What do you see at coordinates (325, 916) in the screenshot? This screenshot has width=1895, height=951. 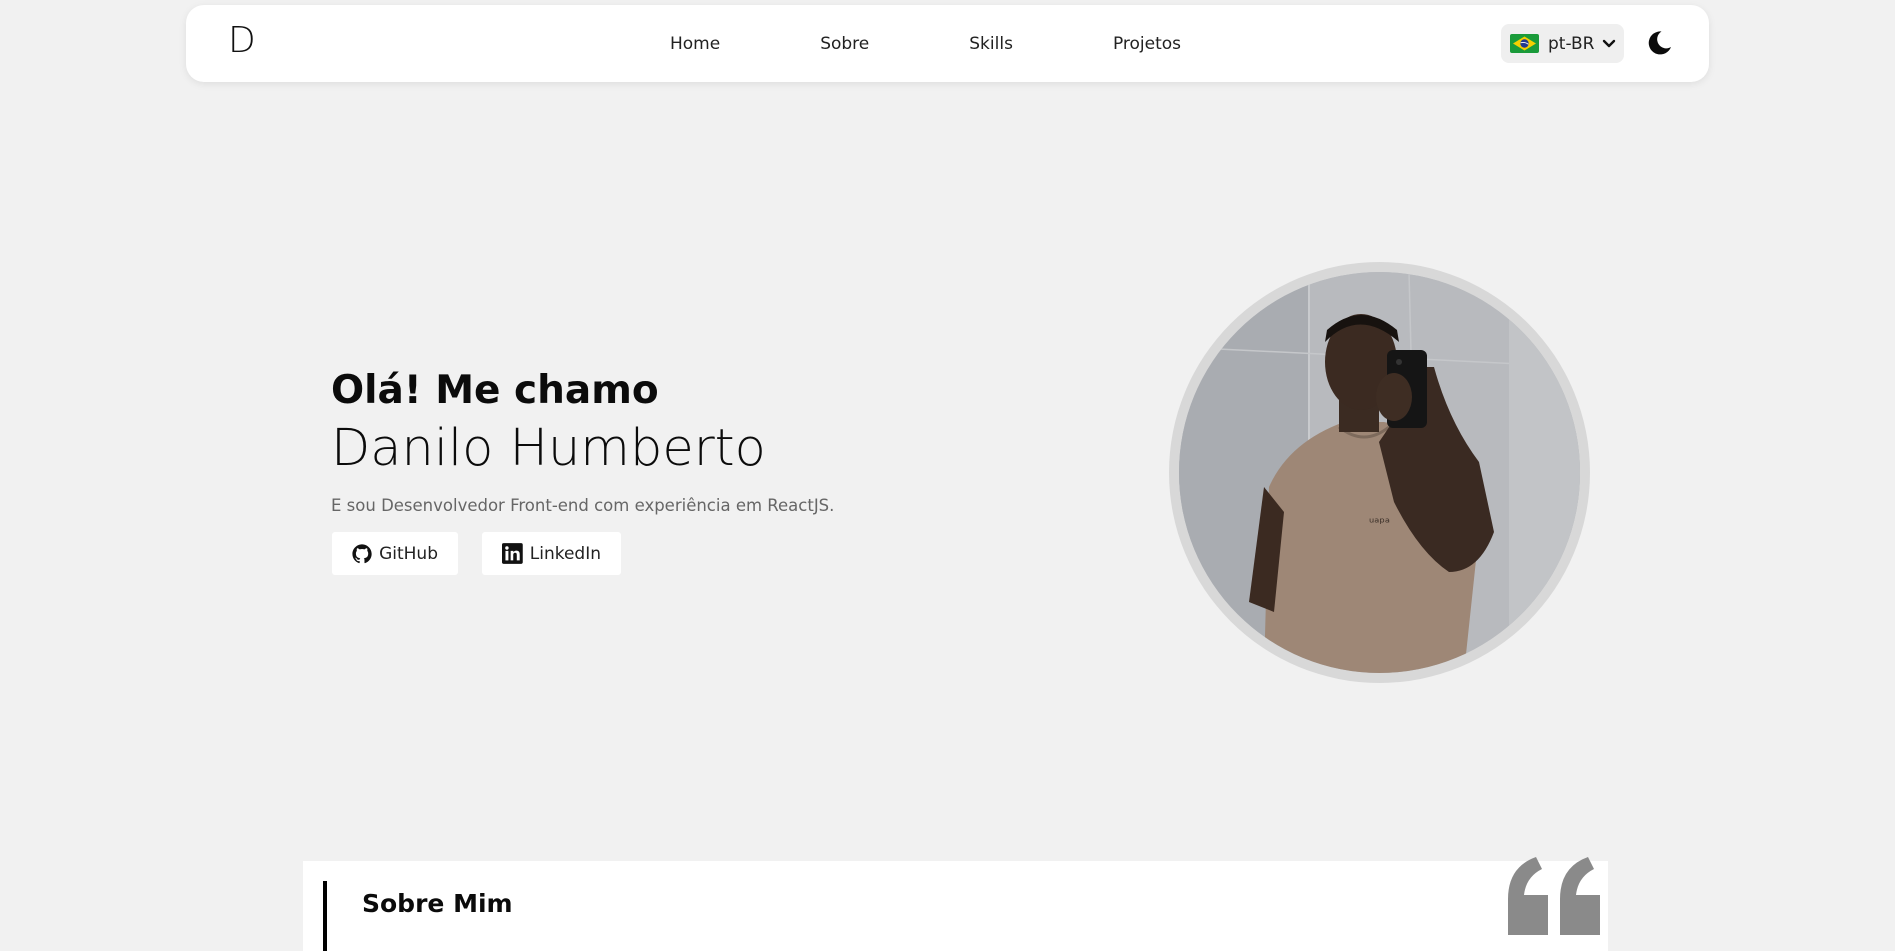 I see `about-accent-bar` at bounding box center [325, 916].